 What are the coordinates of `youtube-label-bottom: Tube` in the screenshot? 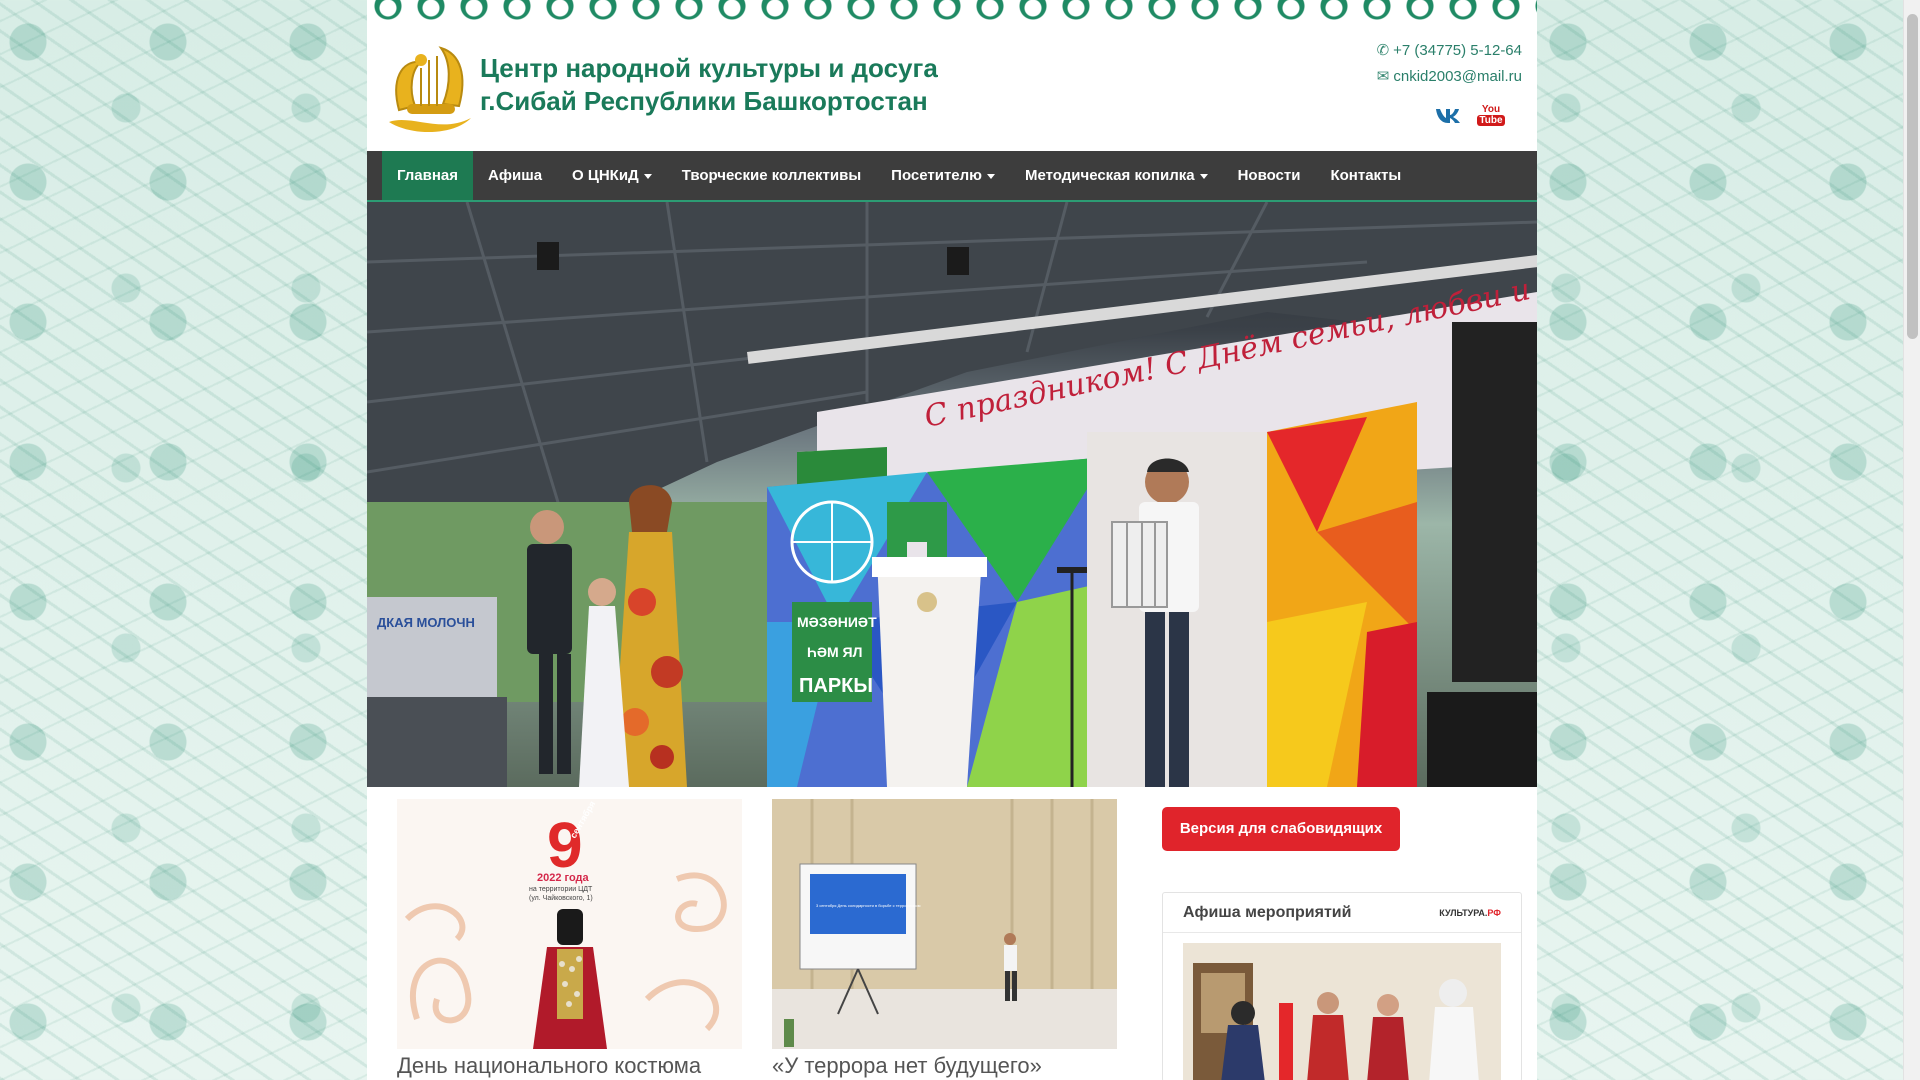 It's located at (1491, 120).